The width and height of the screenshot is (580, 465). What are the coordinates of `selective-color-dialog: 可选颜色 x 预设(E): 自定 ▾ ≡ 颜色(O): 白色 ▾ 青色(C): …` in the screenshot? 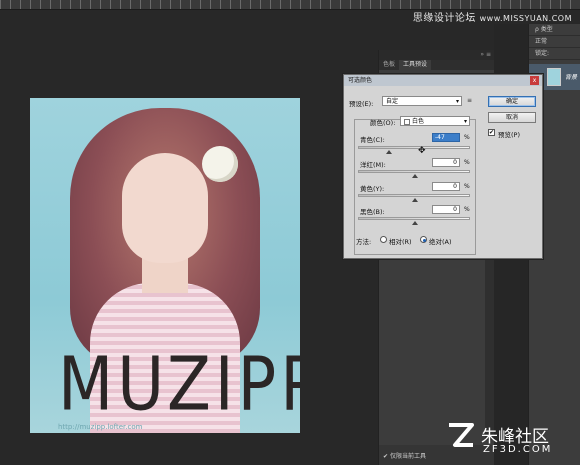 It's located at (443, 166).